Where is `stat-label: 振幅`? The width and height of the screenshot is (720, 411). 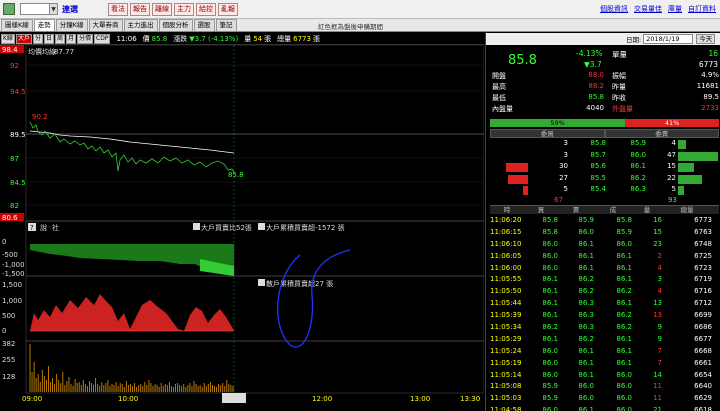
stat-label: 振幅 is located at coordinates (619, 76).